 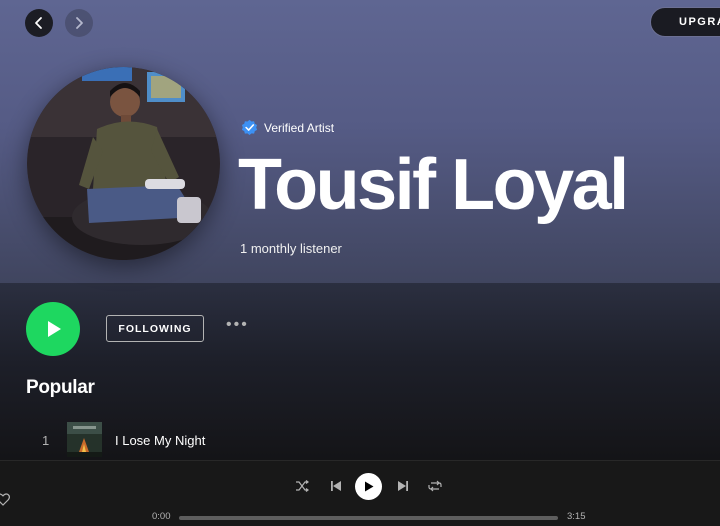 I want to click on next-button, so click(x=403, y=486).